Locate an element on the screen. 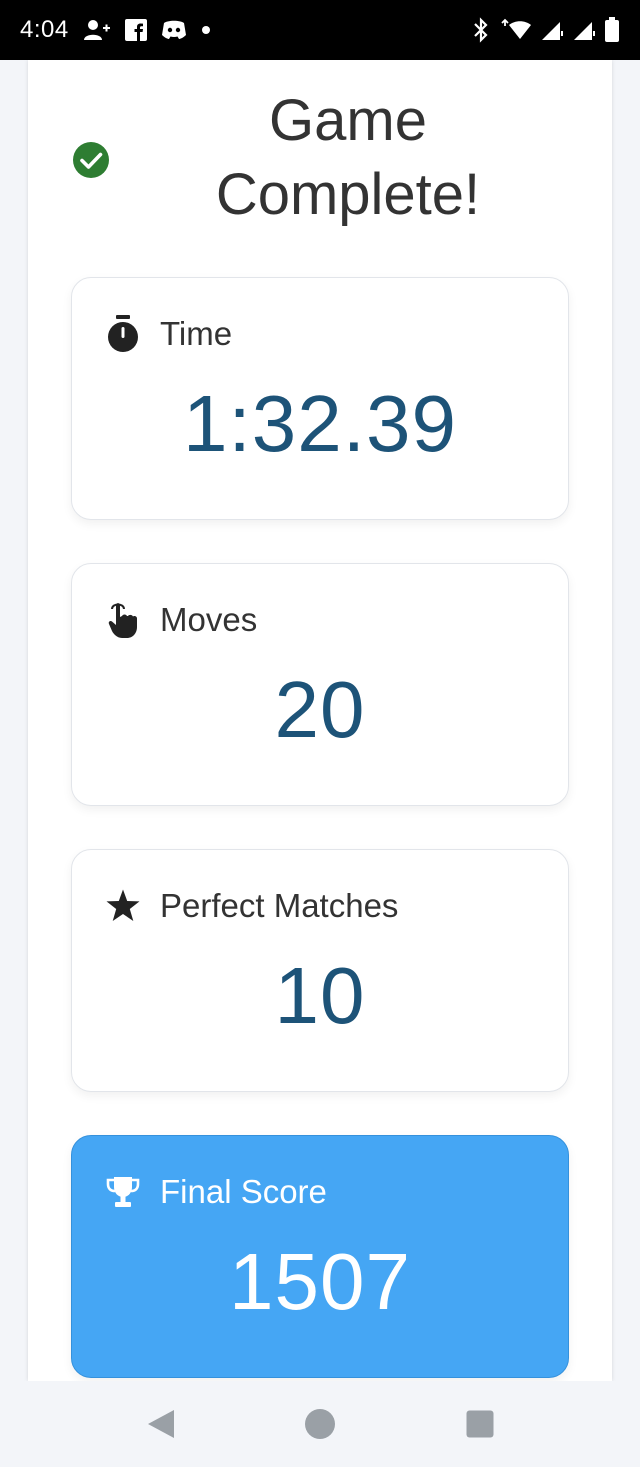 This screenshot has width=640, height=1467. discord-icon is located at coordinates (173, 29).